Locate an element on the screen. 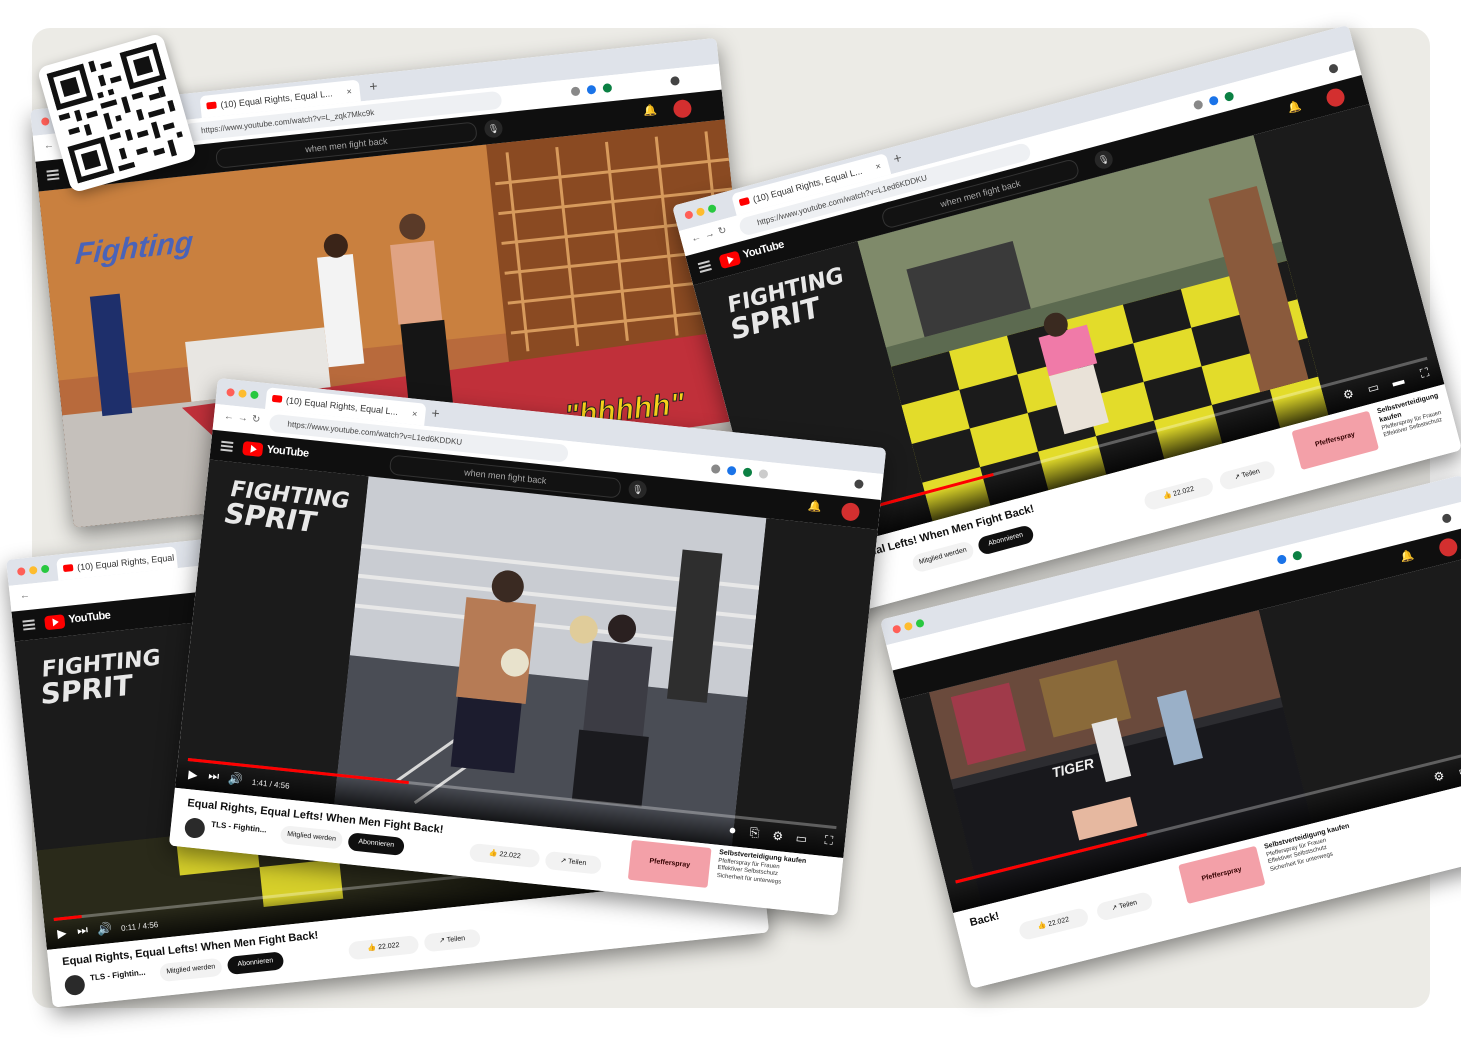  like-count: 22.022 is located at coordinates (1183, 491).